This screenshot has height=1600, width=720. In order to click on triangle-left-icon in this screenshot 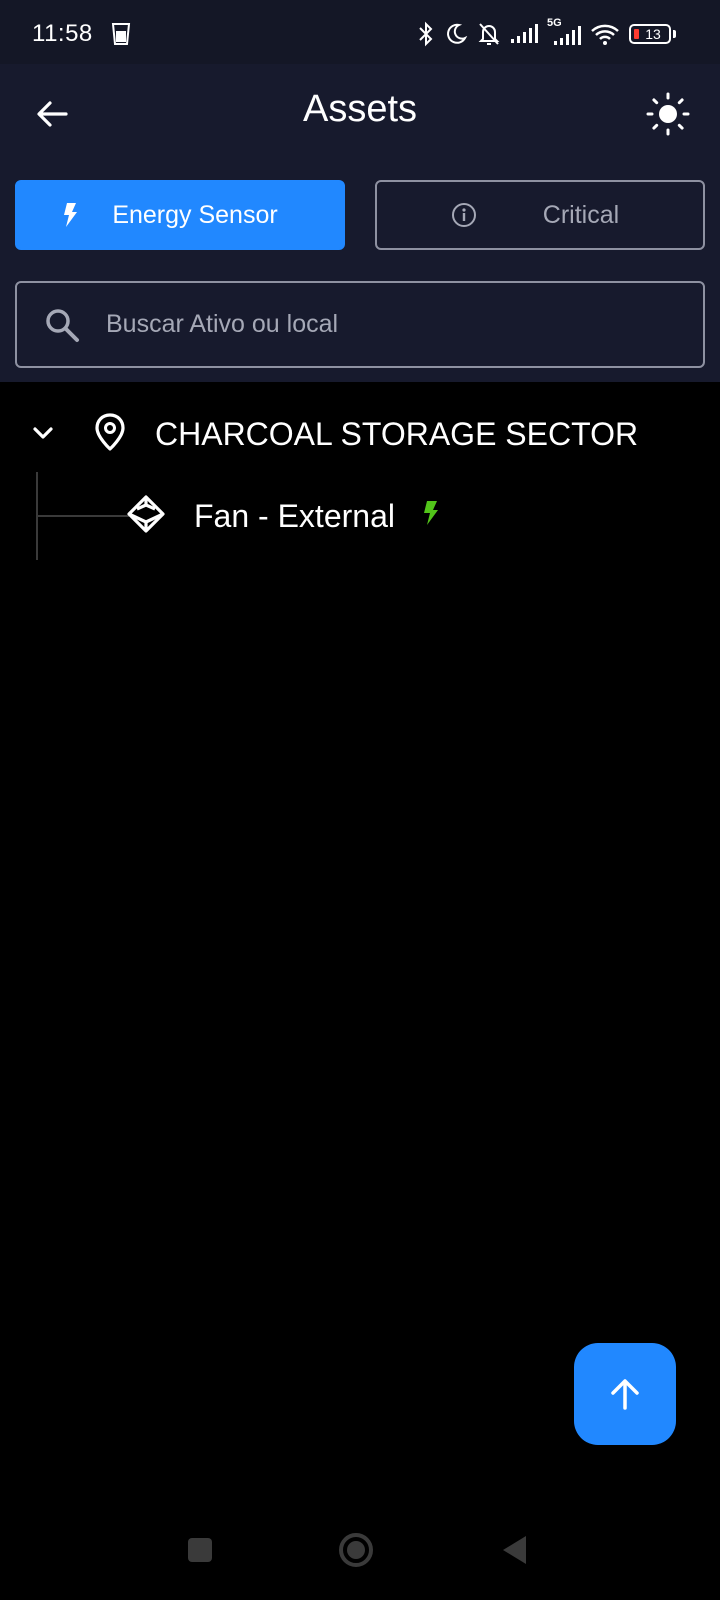, I will do `click(514, 1550)`.